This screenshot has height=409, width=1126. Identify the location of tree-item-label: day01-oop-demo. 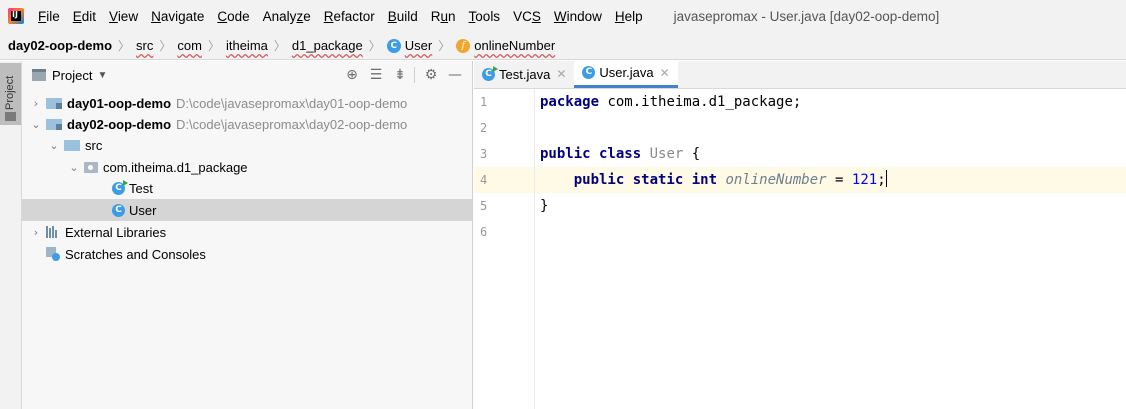
(119, 103).